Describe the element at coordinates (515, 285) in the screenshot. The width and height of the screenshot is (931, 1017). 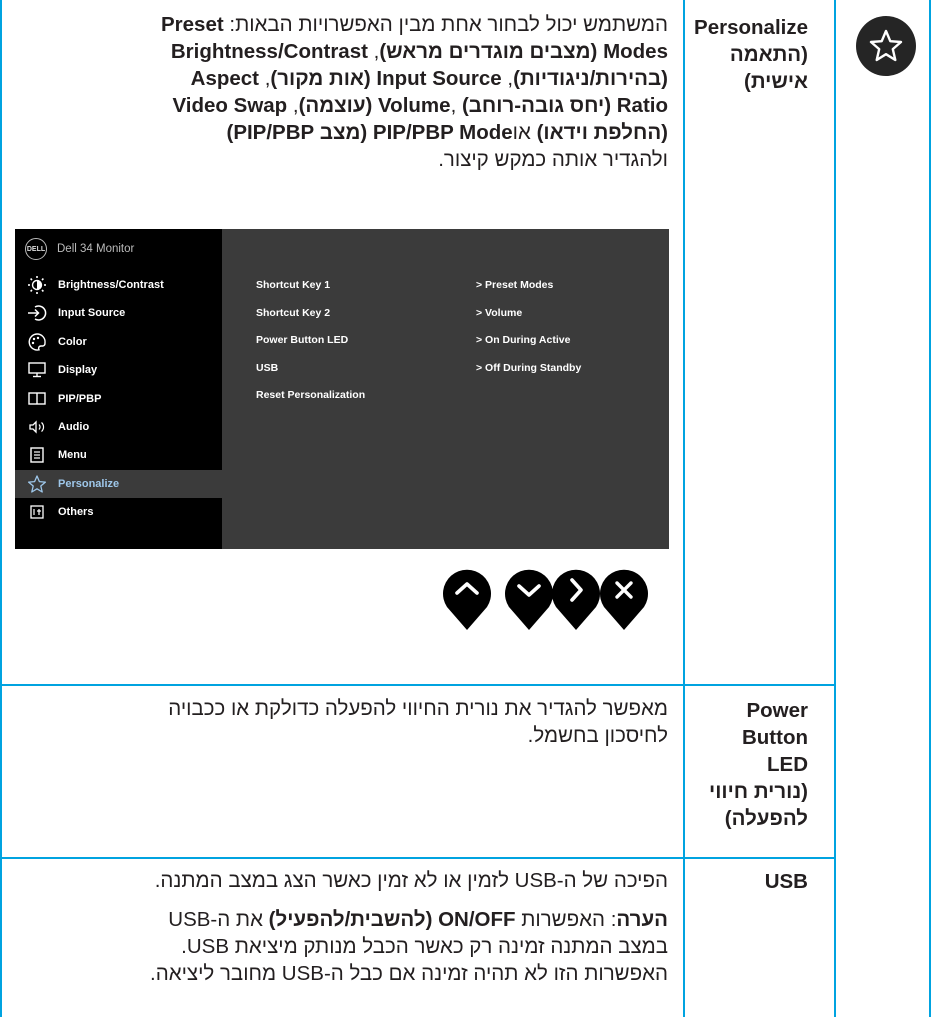
I see `osd-setting-value: > Preset Modes` at that location.